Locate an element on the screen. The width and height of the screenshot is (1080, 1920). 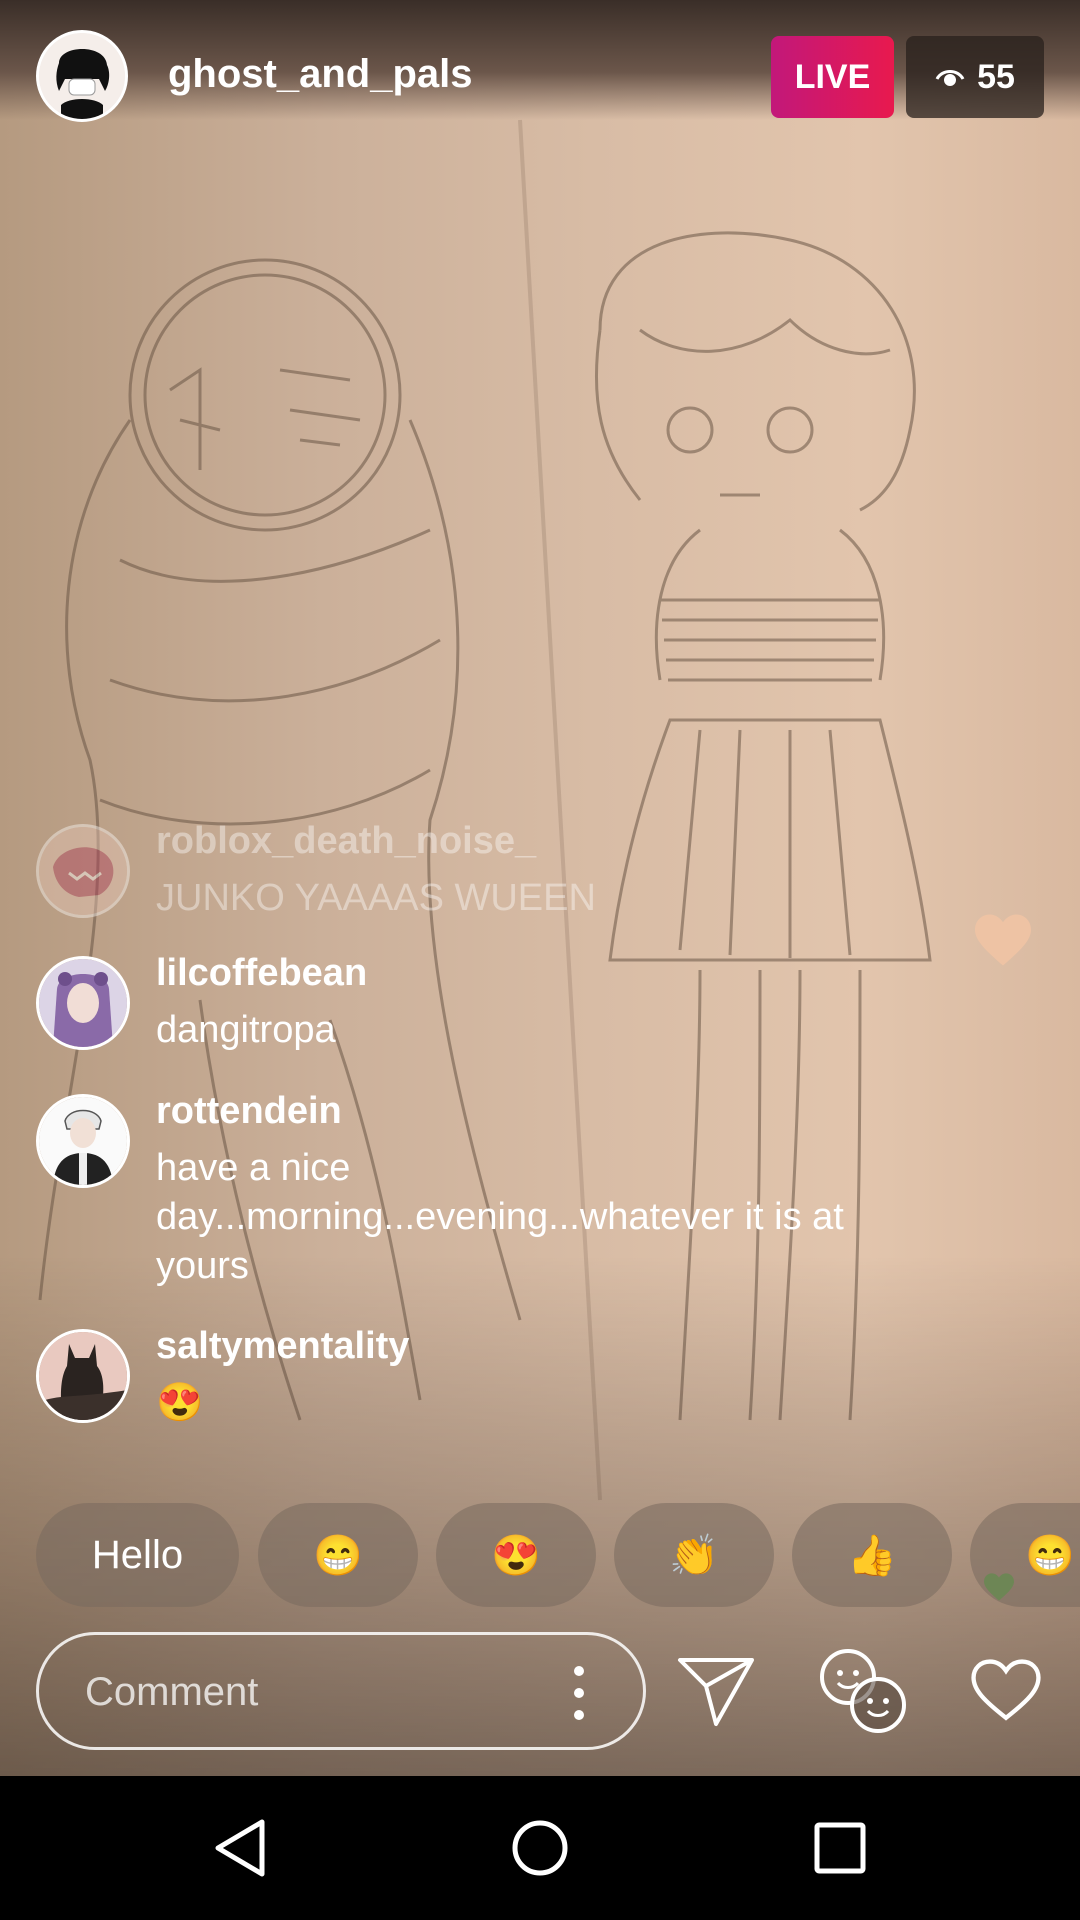
system-navigation-bar is located at coordinates (540, 1848).